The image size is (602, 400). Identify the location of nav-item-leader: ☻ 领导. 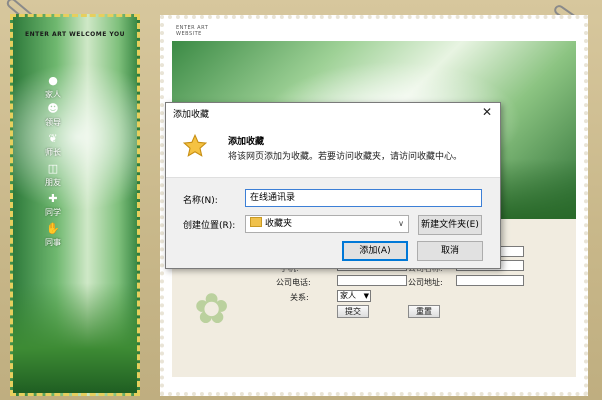
(53, 115).